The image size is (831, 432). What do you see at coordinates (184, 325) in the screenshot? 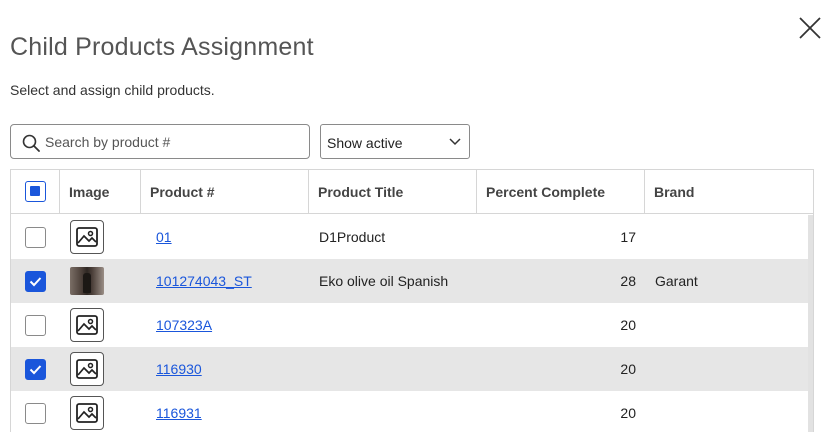
I see `product-number-link: 107323A` at bounding box center [184, 325].